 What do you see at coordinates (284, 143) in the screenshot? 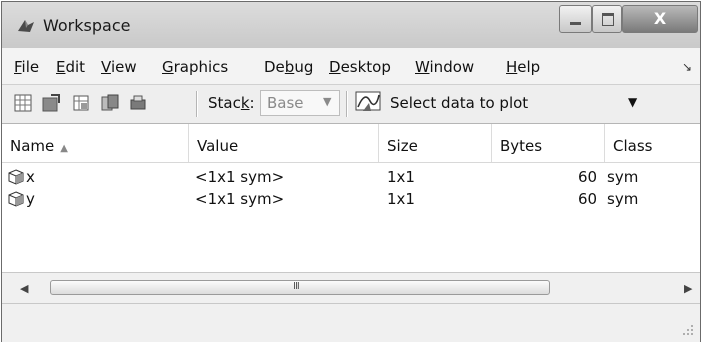
I see `column-header-value: Value` at bounding box center [284, 143].